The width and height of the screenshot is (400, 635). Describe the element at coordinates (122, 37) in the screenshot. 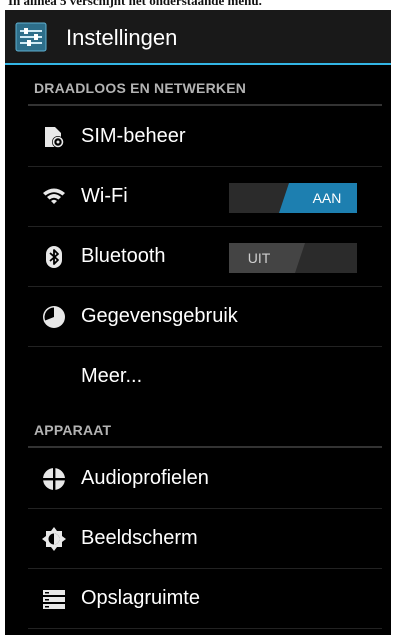

I see `screen-title: Instellingen` at that location.